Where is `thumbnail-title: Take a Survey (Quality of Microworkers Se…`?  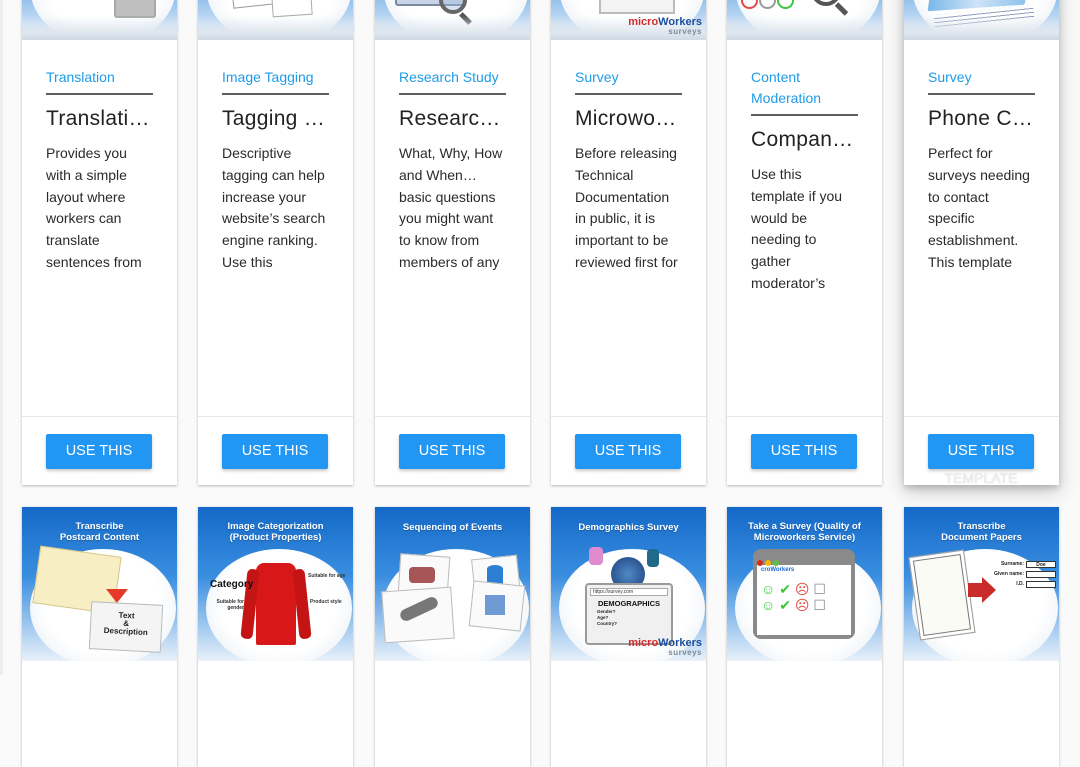
thumbnail-title: Take a Survey (Quality of Microworkers Se… is located at coordinates (804, 532).